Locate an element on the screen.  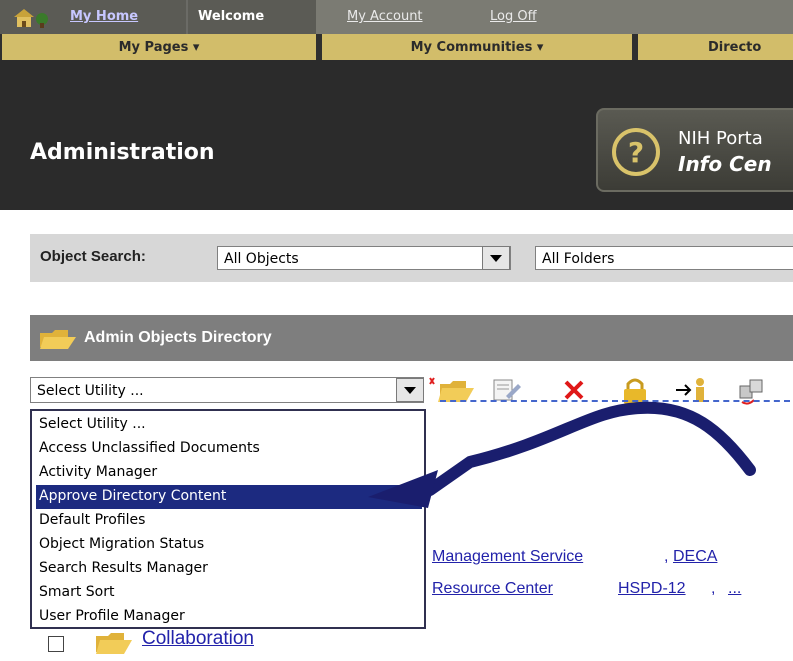
nav-row-links: My Home Welcome My Account Log Off is located at coordinates (396, 17).